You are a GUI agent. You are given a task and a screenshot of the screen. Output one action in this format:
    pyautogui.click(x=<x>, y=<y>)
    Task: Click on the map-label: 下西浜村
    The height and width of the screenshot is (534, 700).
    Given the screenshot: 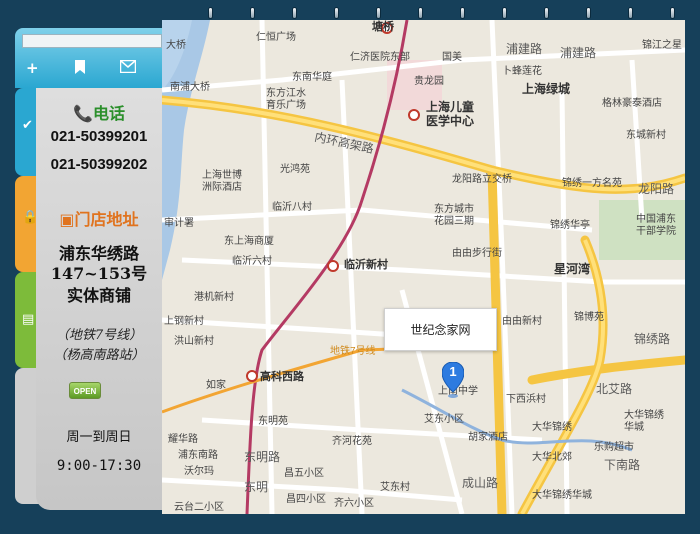 What is the action you would take?
    pyautogui.click(x=526, y=399)
    